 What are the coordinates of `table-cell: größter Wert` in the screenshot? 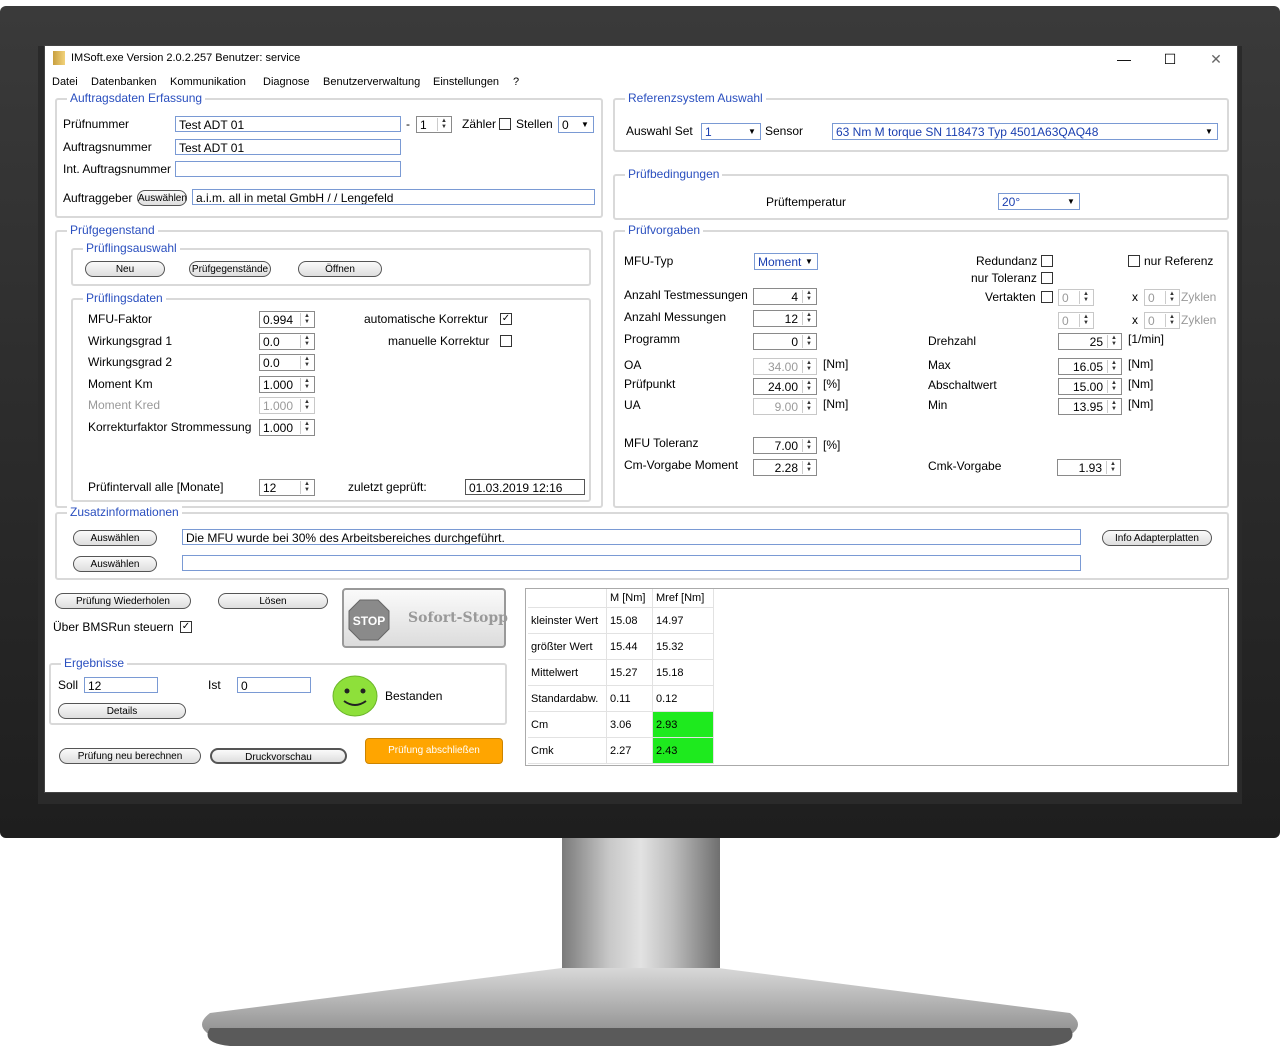 It's located at (567, 646).